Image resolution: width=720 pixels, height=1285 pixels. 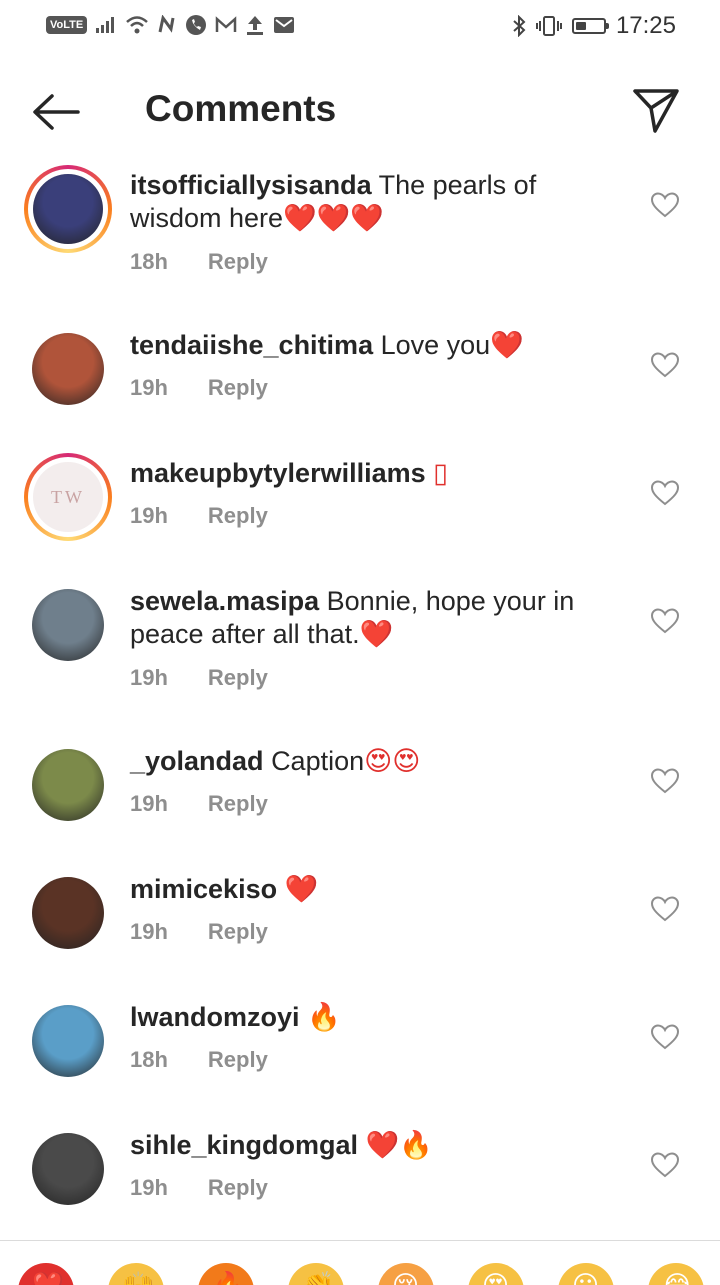 What do you see at coordinates (495, 1278) in the screenshot?
I see `emoji-glyph: 😍` at bounding box center [495, 1278].